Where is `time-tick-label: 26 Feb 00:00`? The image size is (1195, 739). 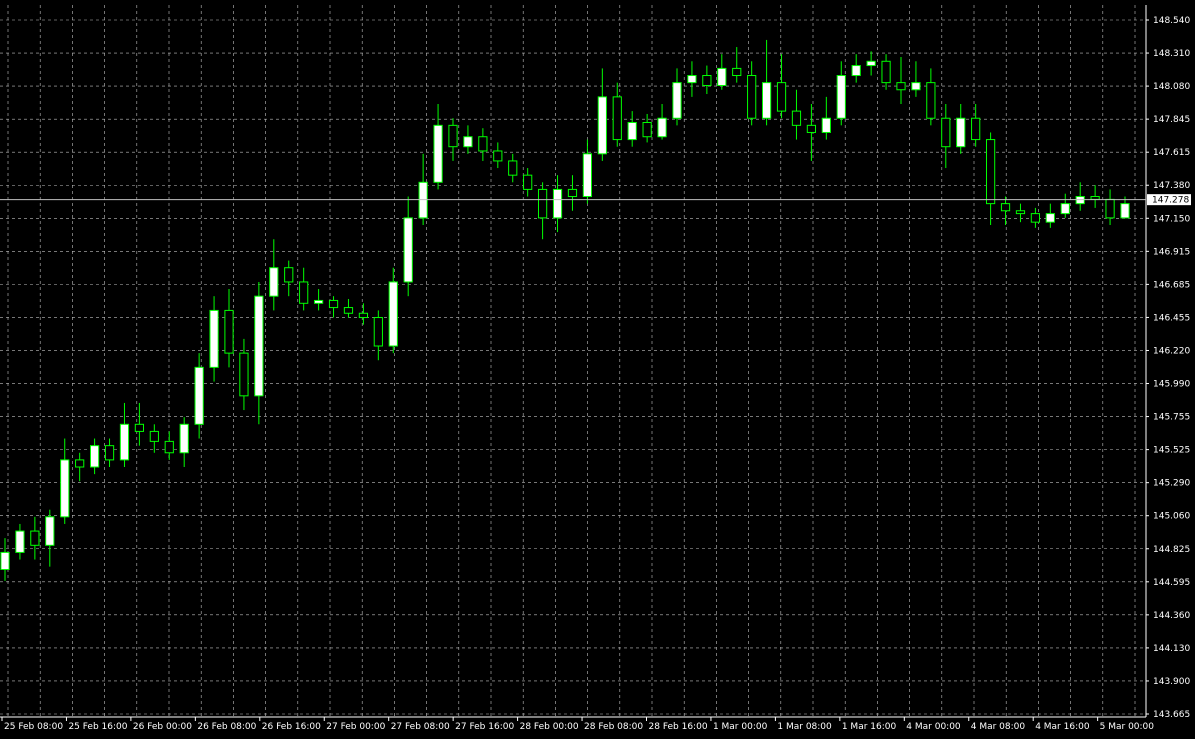 time-tick-label: 26 Feb 00:00 is located at coordinates (162, 727).